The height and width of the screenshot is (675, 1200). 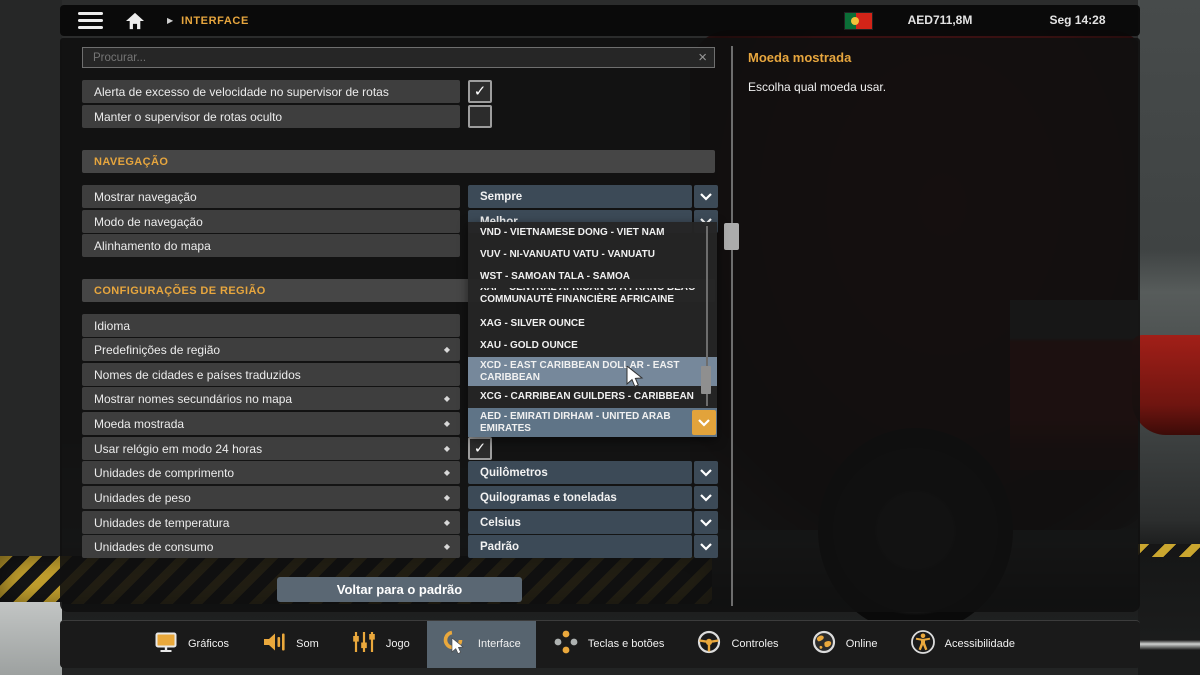 What do you see at coordinates (31, 638) in the screenshot?
I see `floor-curb` at bounding box center [31, 638].